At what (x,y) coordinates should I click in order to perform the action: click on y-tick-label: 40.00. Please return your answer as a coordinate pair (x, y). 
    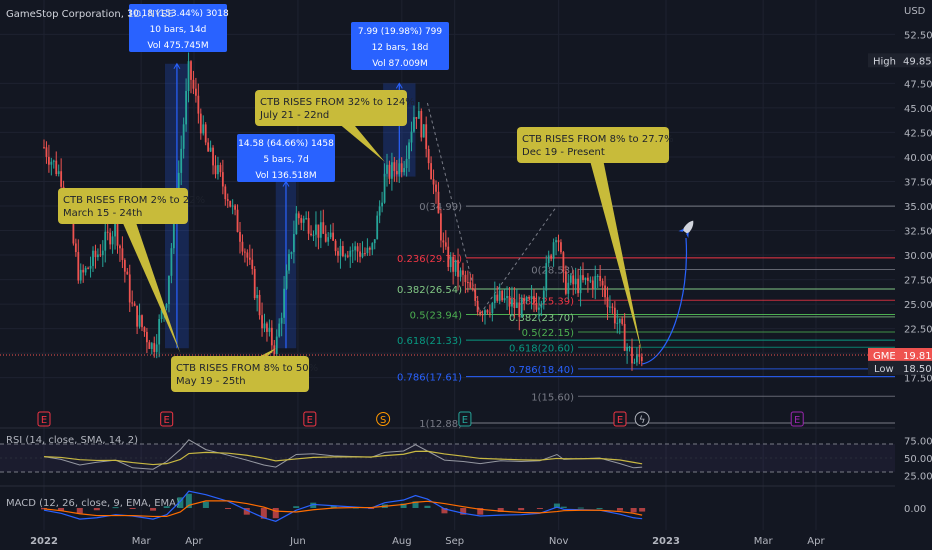
    Looking at the image, I should click on (918, 158).